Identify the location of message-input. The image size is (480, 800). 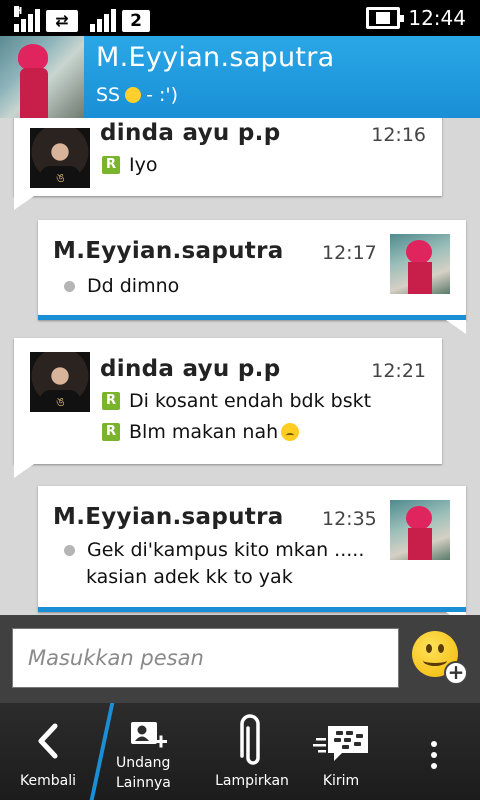
(205, 658).